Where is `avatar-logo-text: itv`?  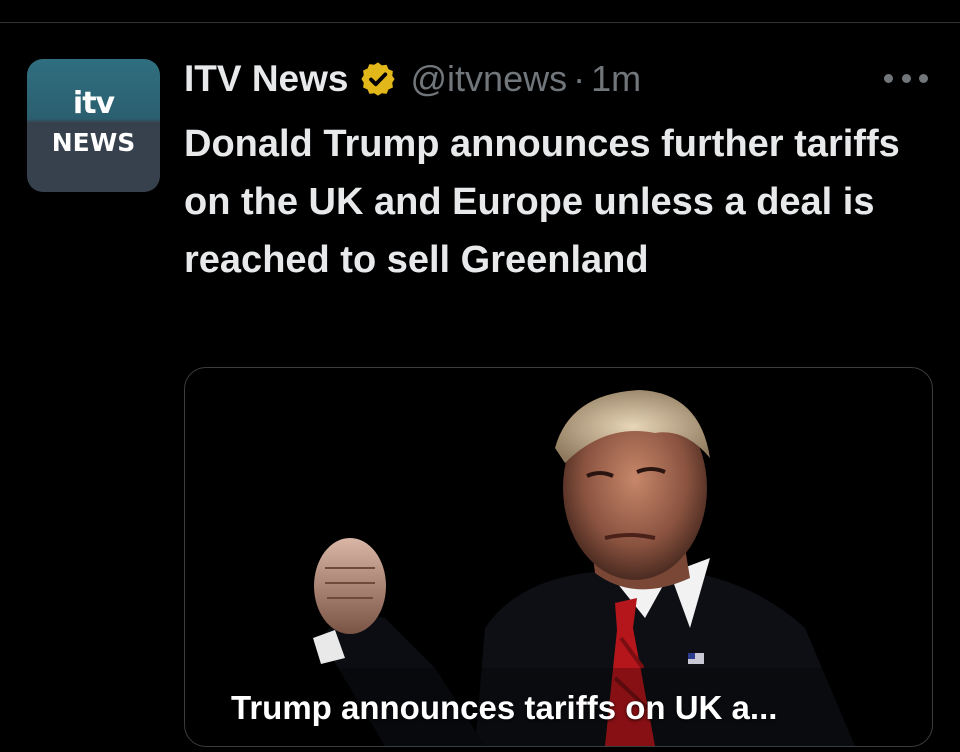 avatar-logo-text: itv is located at coordinates (93, 103).